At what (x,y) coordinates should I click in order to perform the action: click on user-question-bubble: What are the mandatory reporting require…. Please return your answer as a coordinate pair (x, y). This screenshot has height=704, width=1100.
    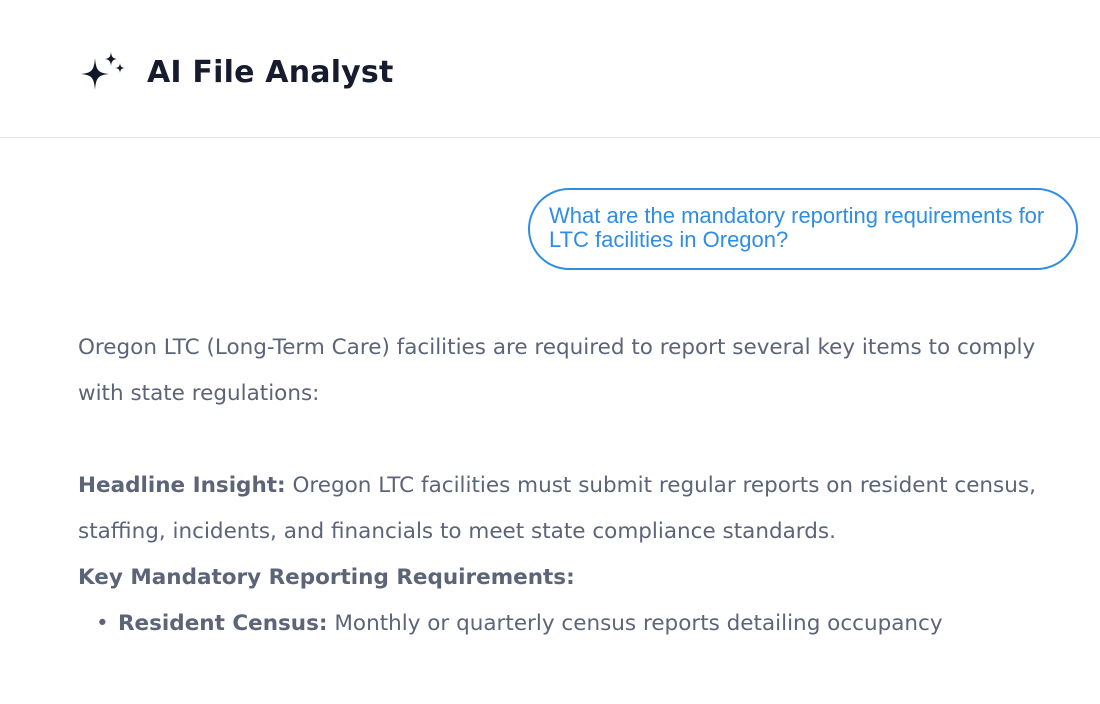
    Looking at the image, I should click on (803, 229).